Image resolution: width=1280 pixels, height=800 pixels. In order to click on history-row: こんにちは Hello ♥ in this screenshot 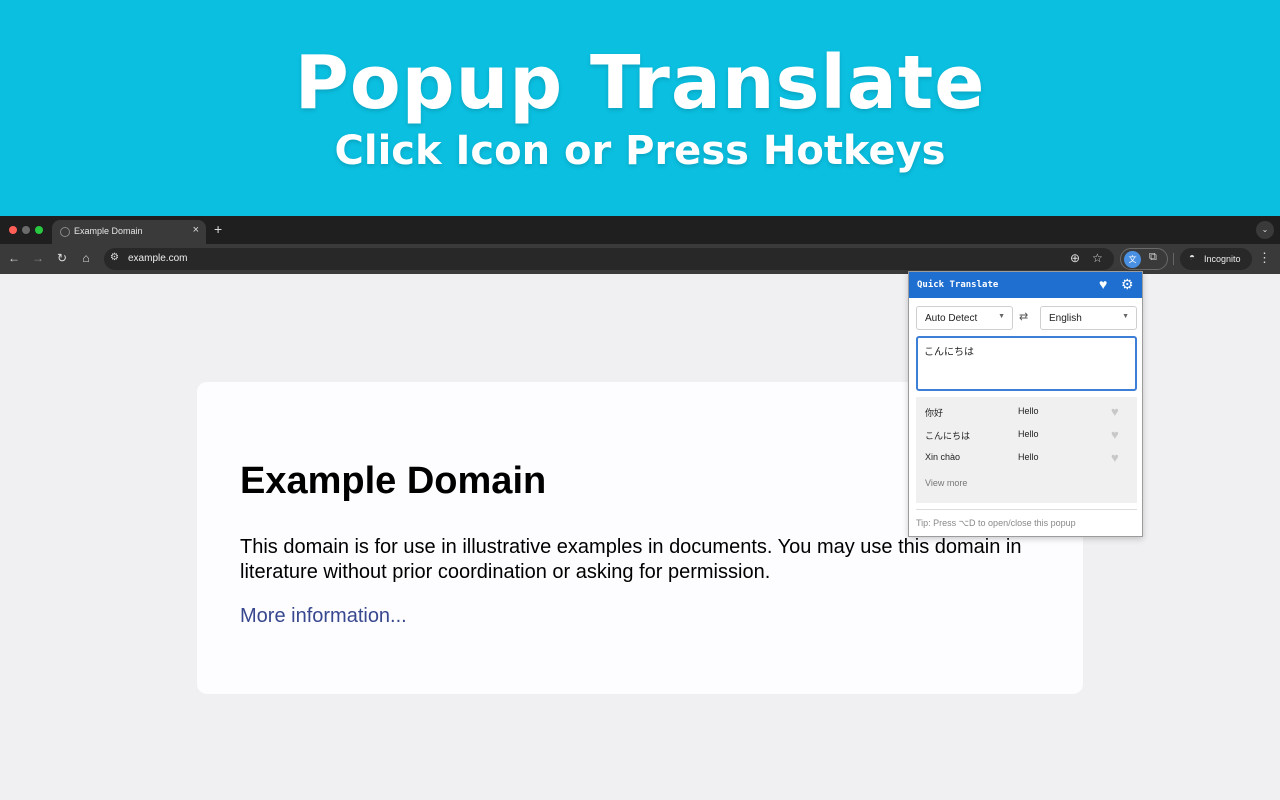, I will do `click(1026, 435)`.